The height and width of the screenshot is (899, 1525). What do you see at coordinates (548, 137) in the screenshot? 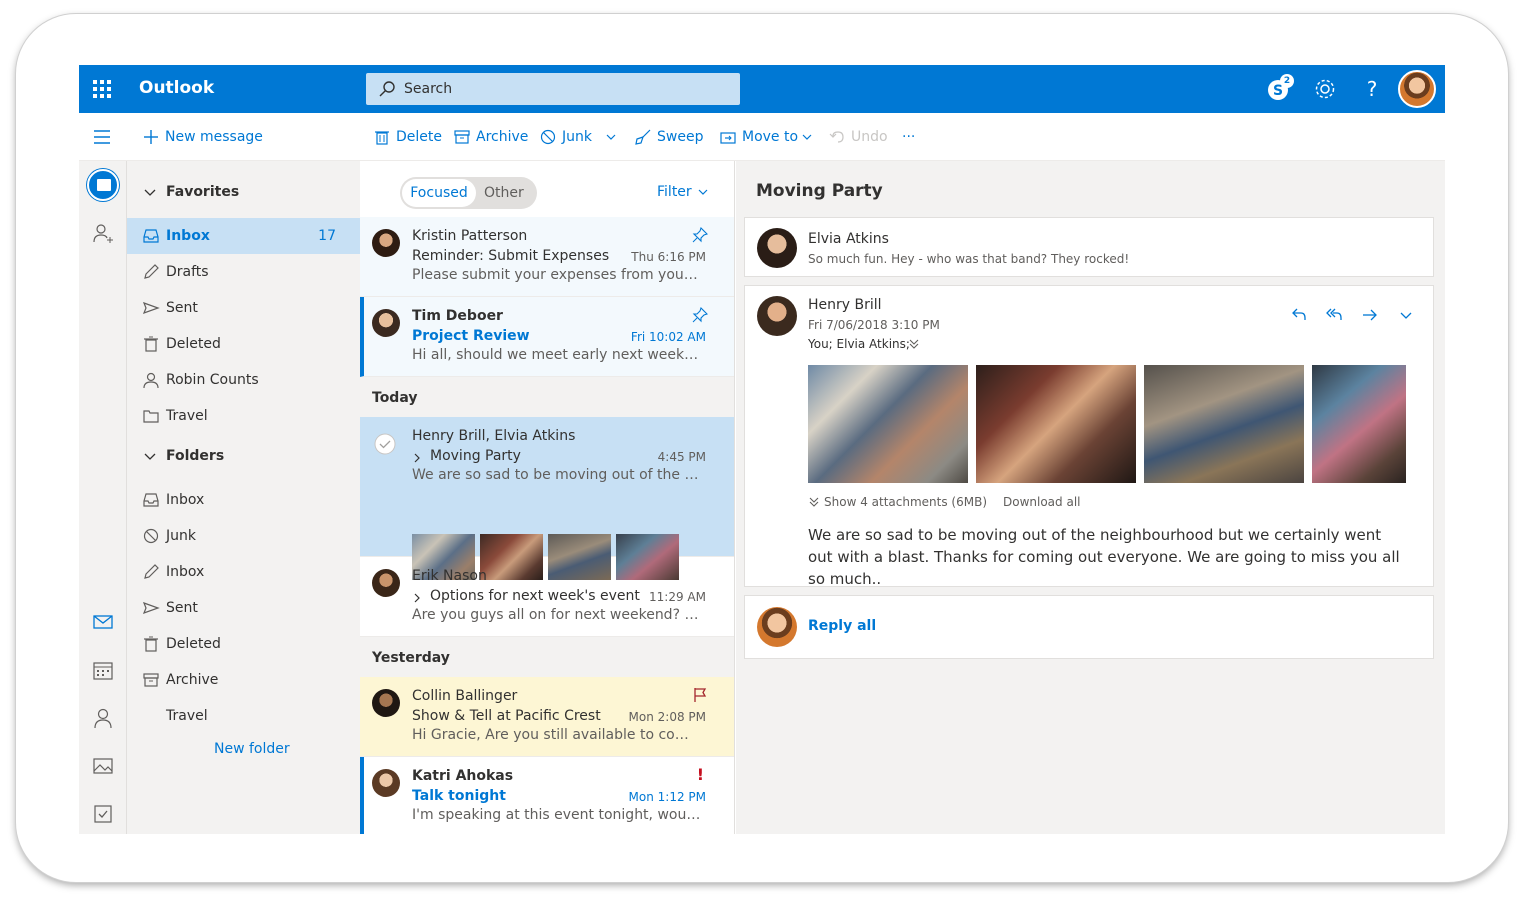
I see `blocked-icon` at bounding box center [548, 137].